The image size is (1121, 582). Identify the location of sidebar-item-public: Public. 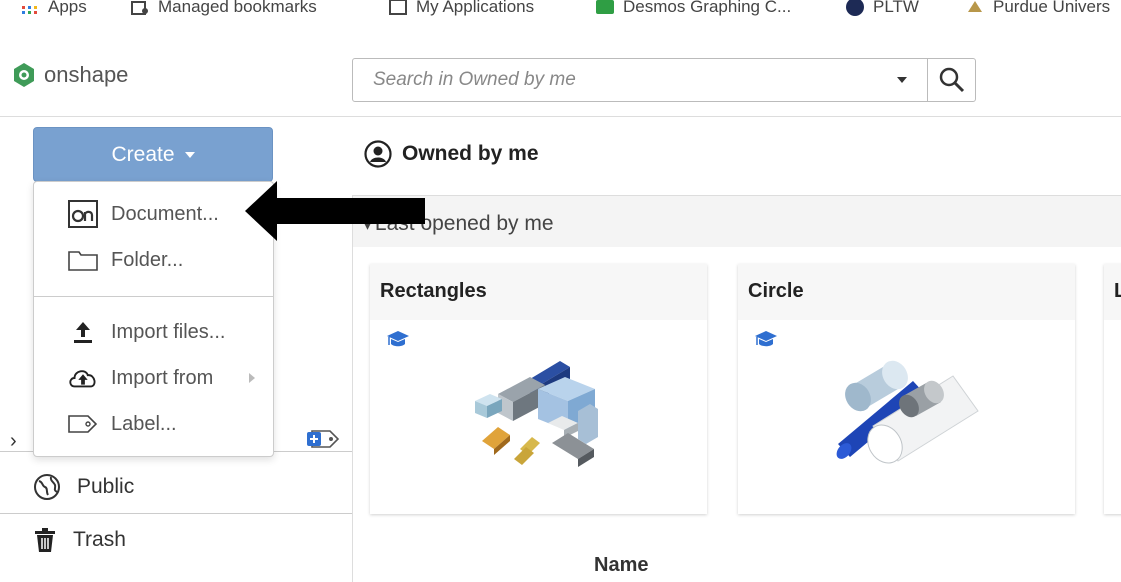
(83, 487).